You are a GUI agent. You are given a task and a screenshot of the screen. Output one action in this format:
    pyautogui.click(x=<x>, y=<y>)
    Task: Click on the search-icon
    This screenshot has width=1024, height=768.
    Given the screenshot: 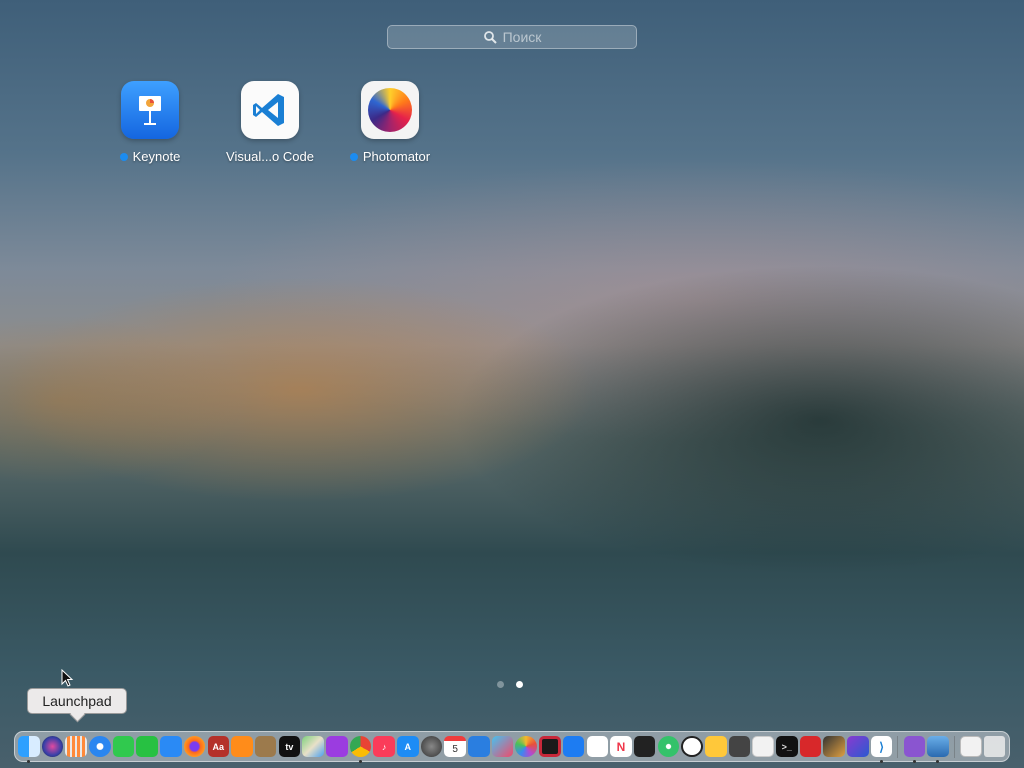 What is the action you would take?
    pyautogui.click(x=490, y=37)
    